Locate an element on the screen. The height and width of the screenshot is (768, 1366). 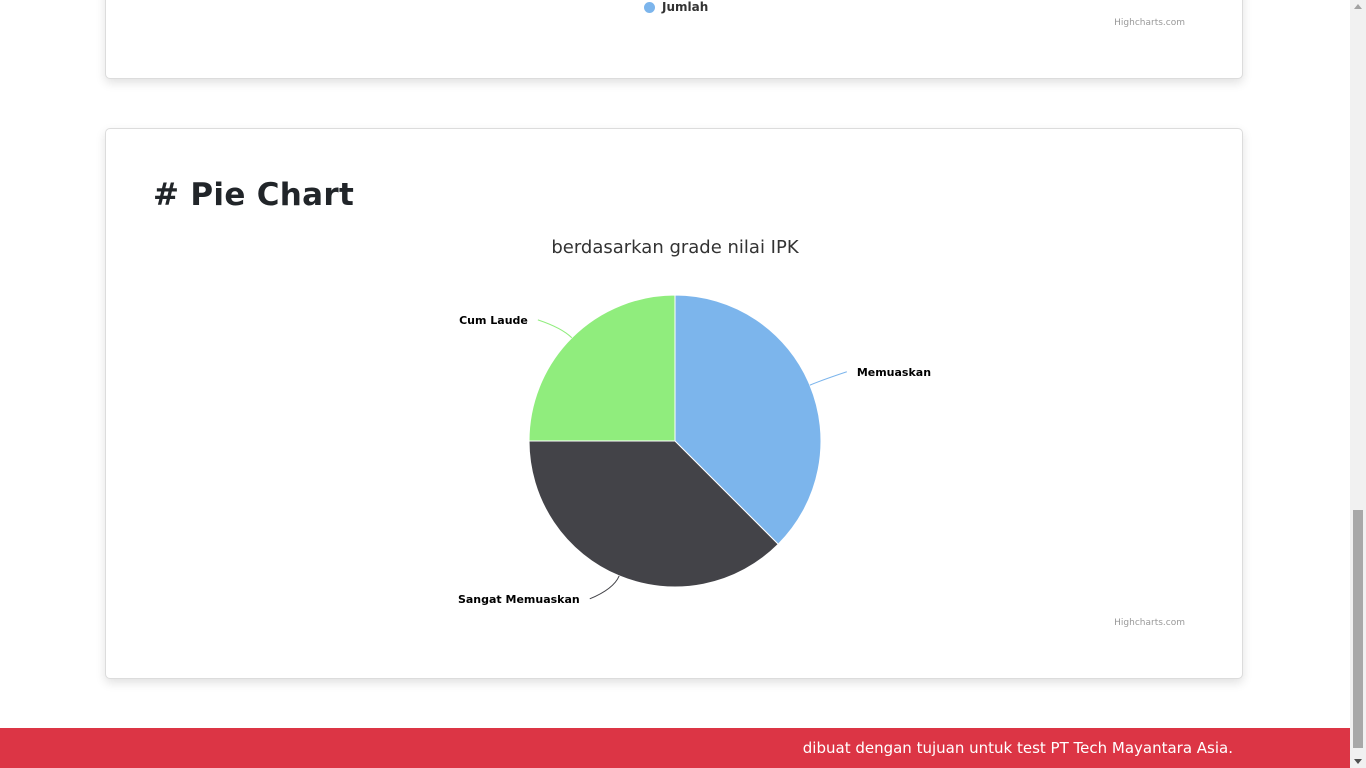
chart-legend-item: Jumlah is located at coordinates (676, 7).